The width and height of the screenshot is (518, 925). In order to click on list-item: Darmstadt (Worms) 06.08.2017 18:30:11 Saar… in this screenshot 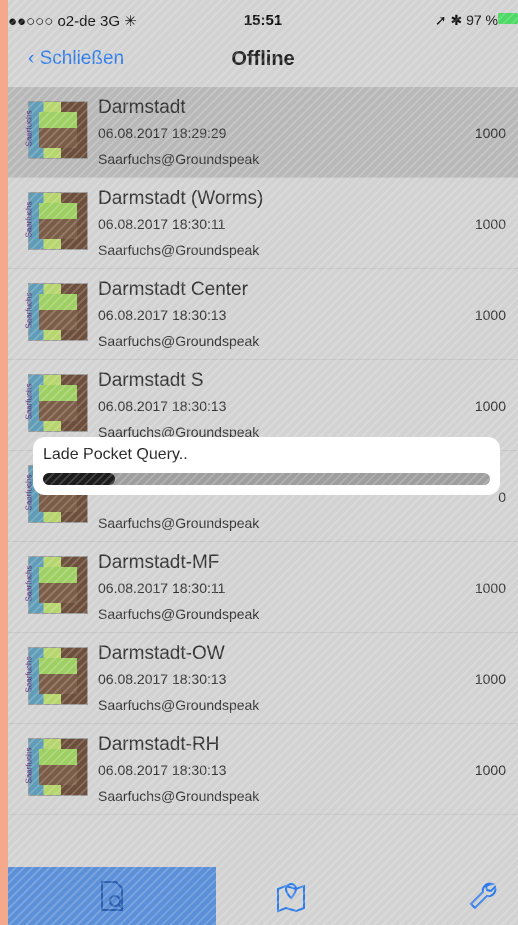, I will do `click(263, 223)`.